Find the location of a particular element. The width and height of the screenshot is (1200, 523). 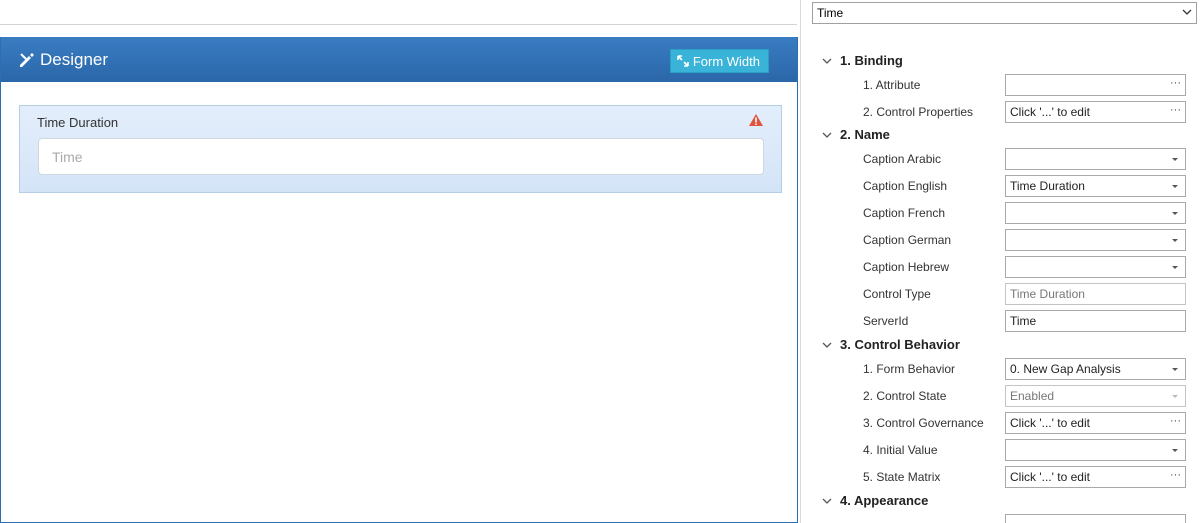

form-width-button: Form Width is located at coordinates (719, 61).